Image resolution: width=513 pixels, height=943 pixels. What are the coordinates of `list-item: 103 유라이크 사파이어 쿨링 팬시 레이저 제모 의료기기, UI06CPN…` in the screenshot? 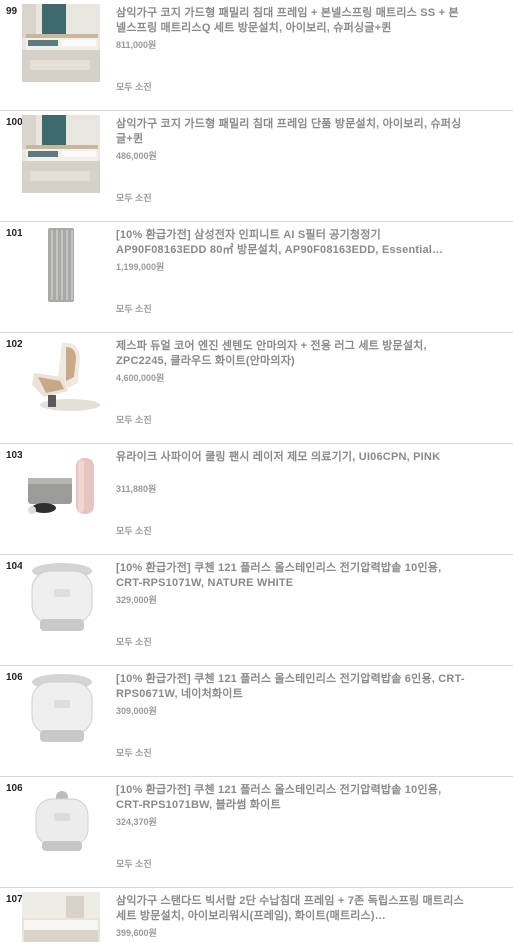 It's located at (256, 499).